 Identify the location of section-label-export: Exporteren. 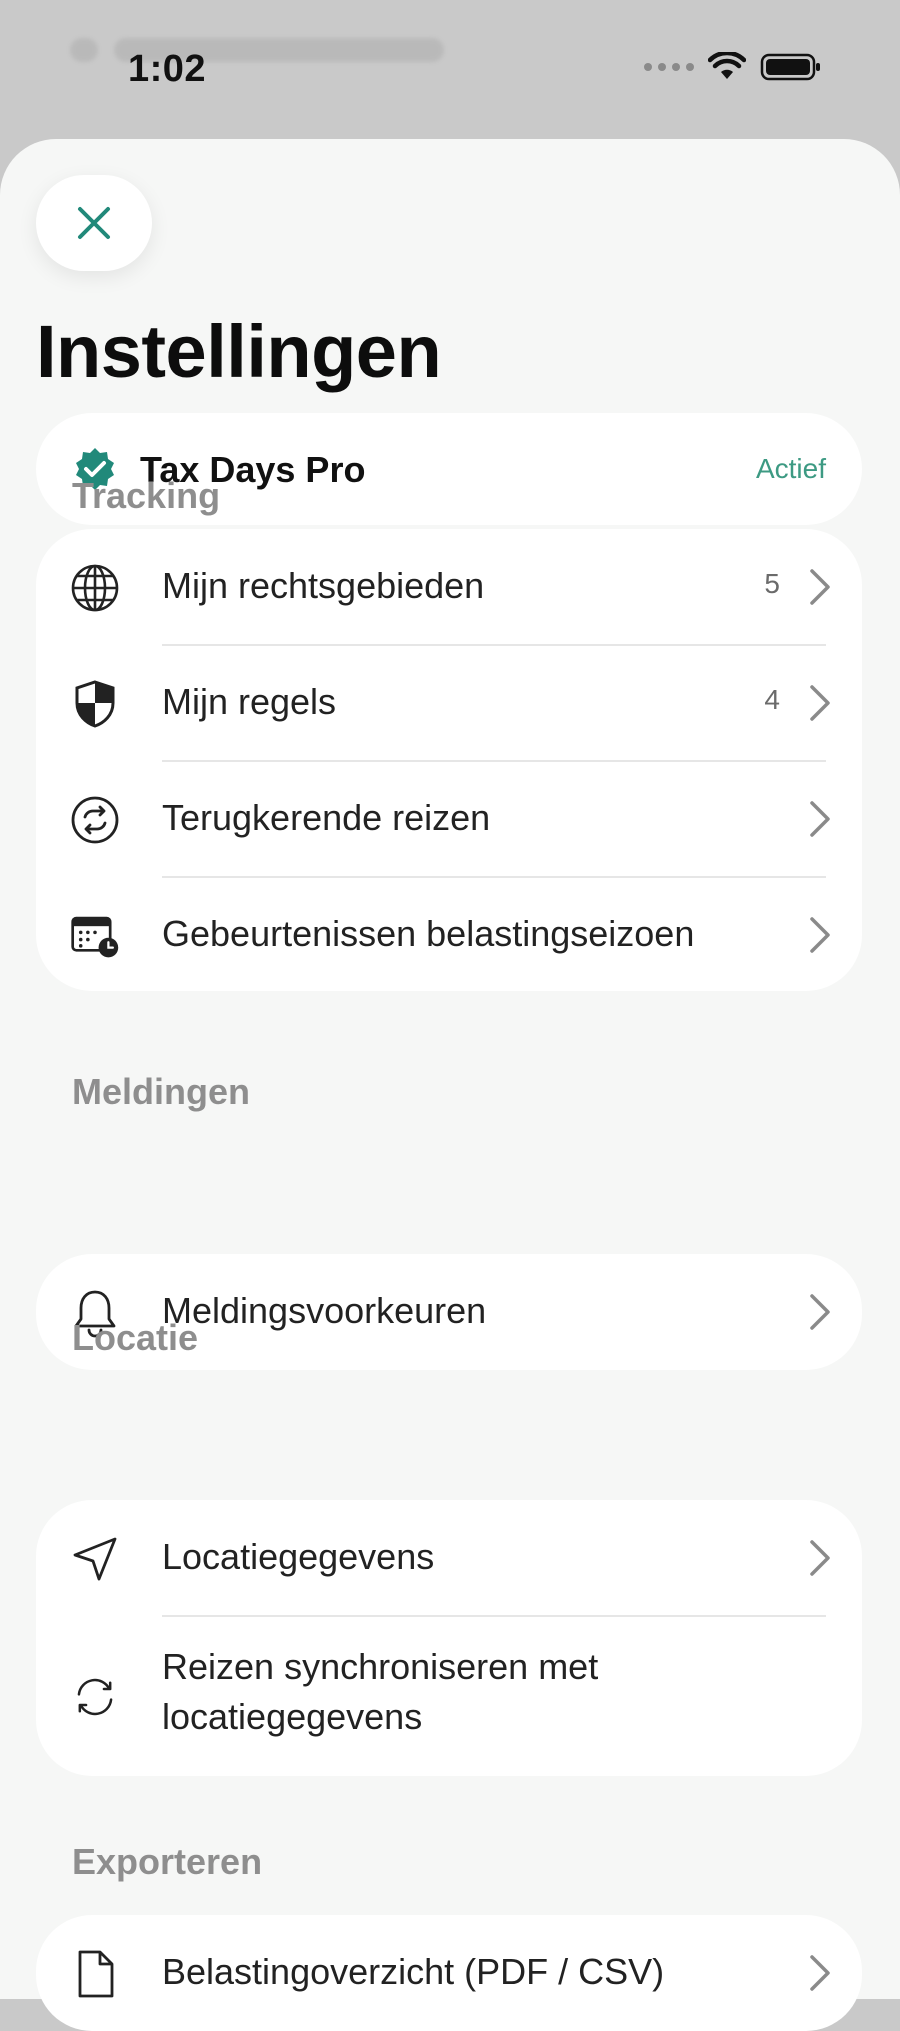
(167, 1861).